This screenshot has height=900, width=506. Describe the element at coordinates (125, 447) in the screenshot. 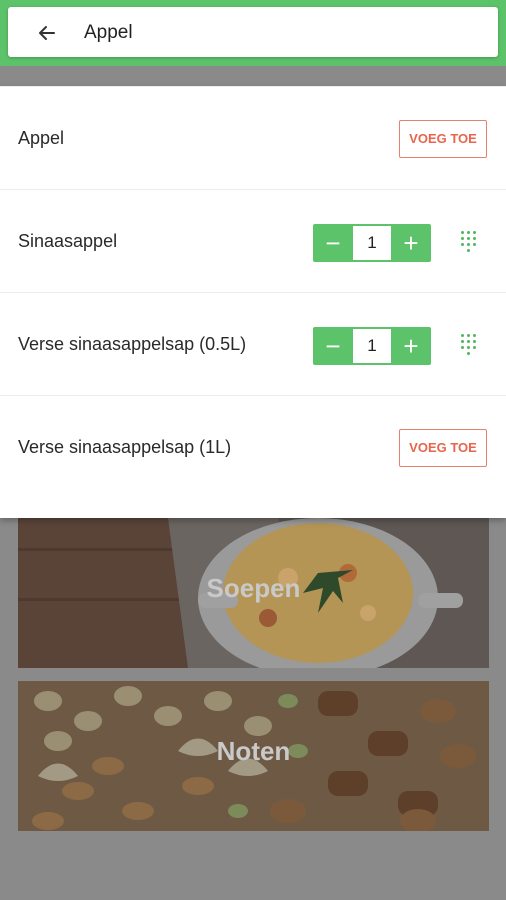

I see `product-name: Verse sinaasappelsap (1L)` at that location.